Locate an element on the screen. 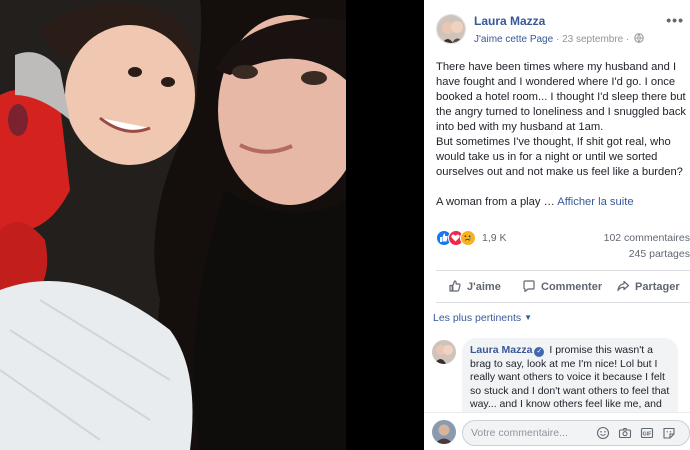 The image size is (690, 450). like-label: J'aime is located at coordinates (484, 287).